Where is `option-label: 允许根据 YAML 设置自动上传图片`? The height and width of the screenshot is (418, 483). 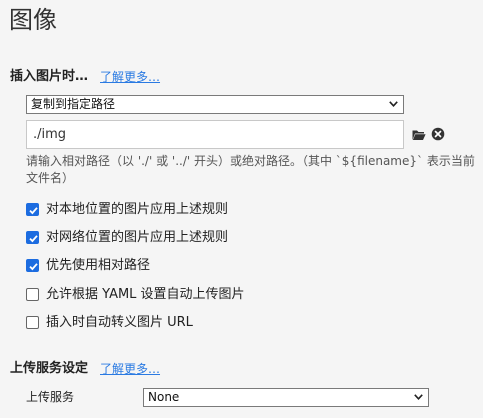
option-label: 允许根据 YAML 设置自动上传图片 is located at coordinates (145, 294).